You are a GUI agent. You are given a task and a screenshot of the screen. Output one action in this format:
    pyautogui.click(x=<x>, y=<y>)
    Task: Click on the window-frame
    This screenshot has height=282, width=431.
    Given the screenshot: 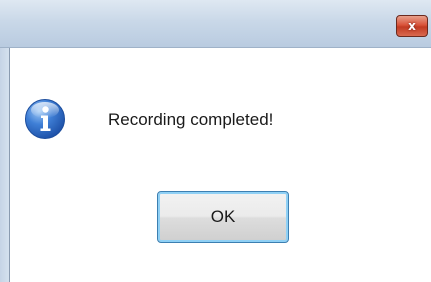 What is the action you would take?
    pyautogui.click(x=4, y=165)
    